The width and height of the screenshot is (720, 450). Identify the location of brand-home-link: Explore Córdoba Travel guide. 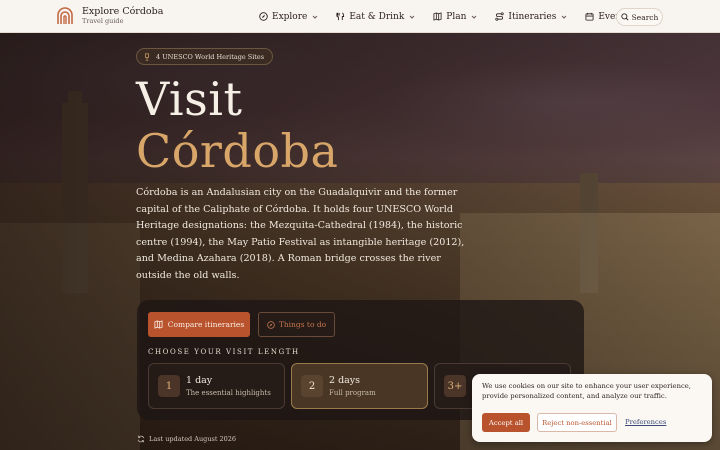
(109, 16).